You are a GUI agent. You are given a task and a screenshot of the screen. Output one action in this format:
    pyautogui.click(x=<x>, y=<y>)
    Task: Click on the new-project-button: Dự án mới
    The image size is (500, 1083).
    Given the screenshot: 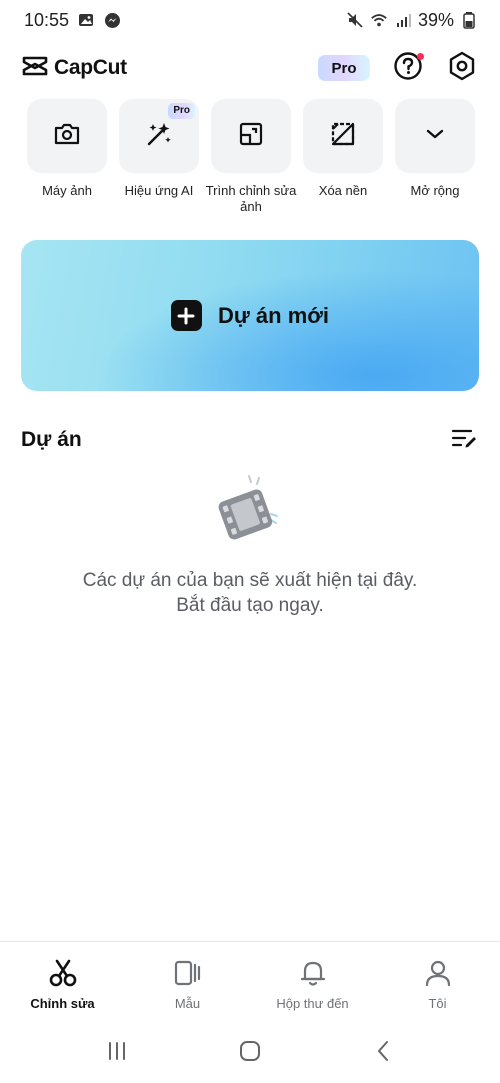 What is the action you would take?
    pyautogui.click(x=250, y=315)
    